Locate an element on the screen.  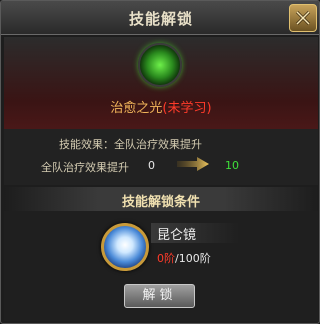
skill-name: 治愈之光(未学习) is located at coordinates (160, 106).